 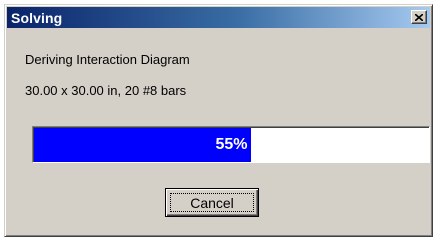 I want to click on title-bar: Solving, so click(x=218, y=17).